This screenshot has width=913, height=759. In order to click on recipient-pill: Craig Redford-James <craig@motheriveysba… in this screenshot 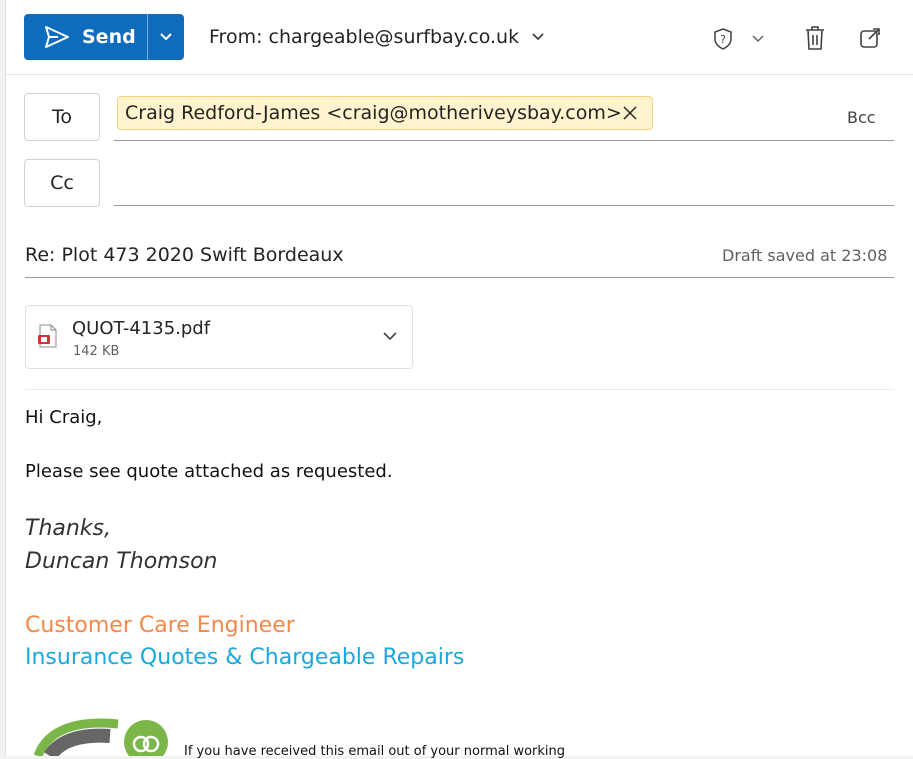, I will do `click(385, 113)`.